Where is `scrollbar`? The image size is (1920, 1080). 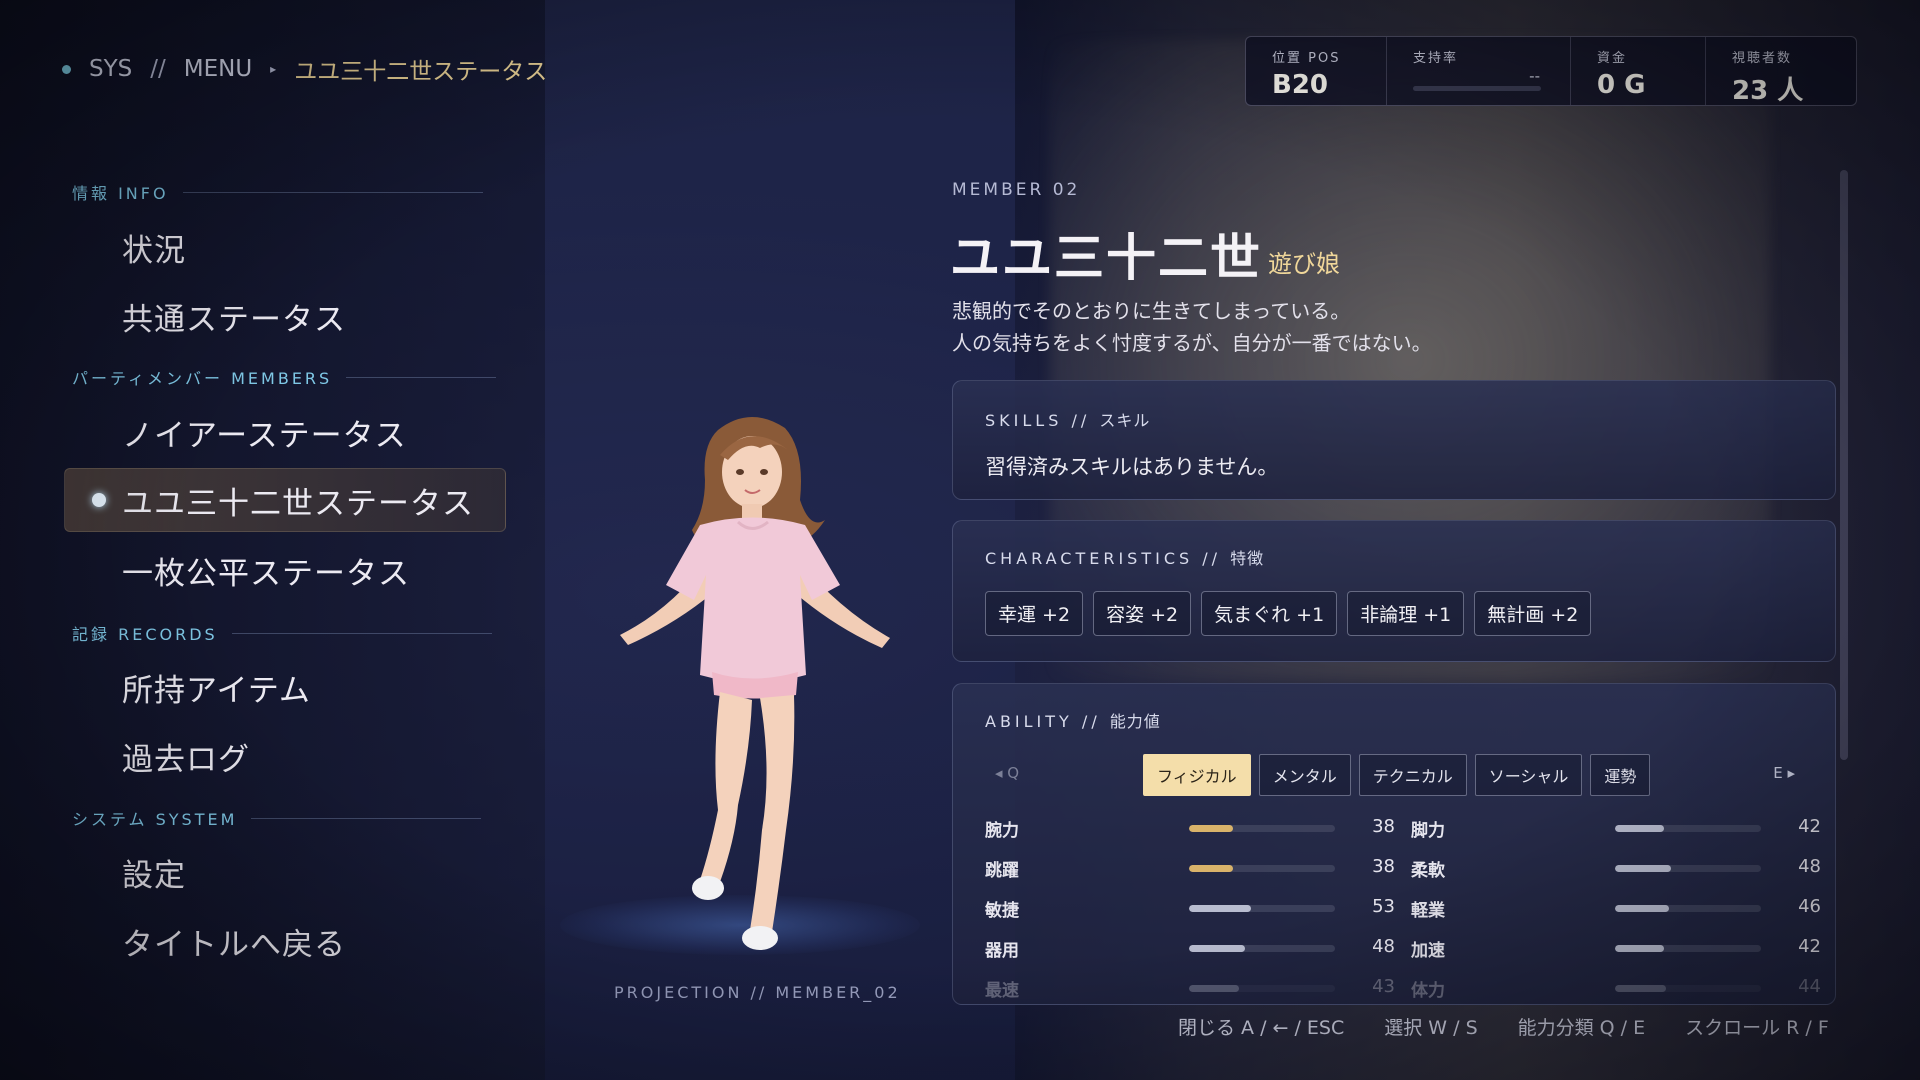
scrollbar is located at coordinates (1844, 465).